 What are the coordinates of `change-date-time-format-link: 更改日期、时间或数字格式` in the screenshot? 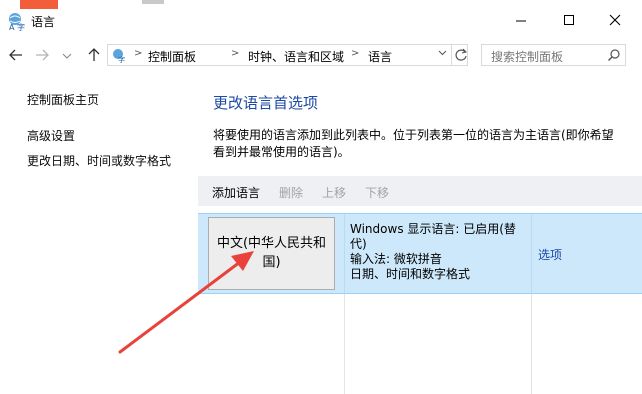 It's located at (99, 160).